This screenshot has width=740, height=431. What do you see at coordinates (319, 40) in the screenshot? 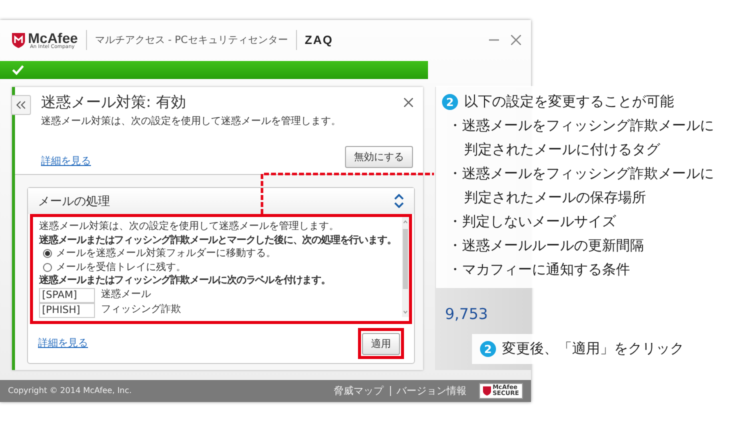
I see `partner-logo: ZAQ` at bounding box center [319, 40].